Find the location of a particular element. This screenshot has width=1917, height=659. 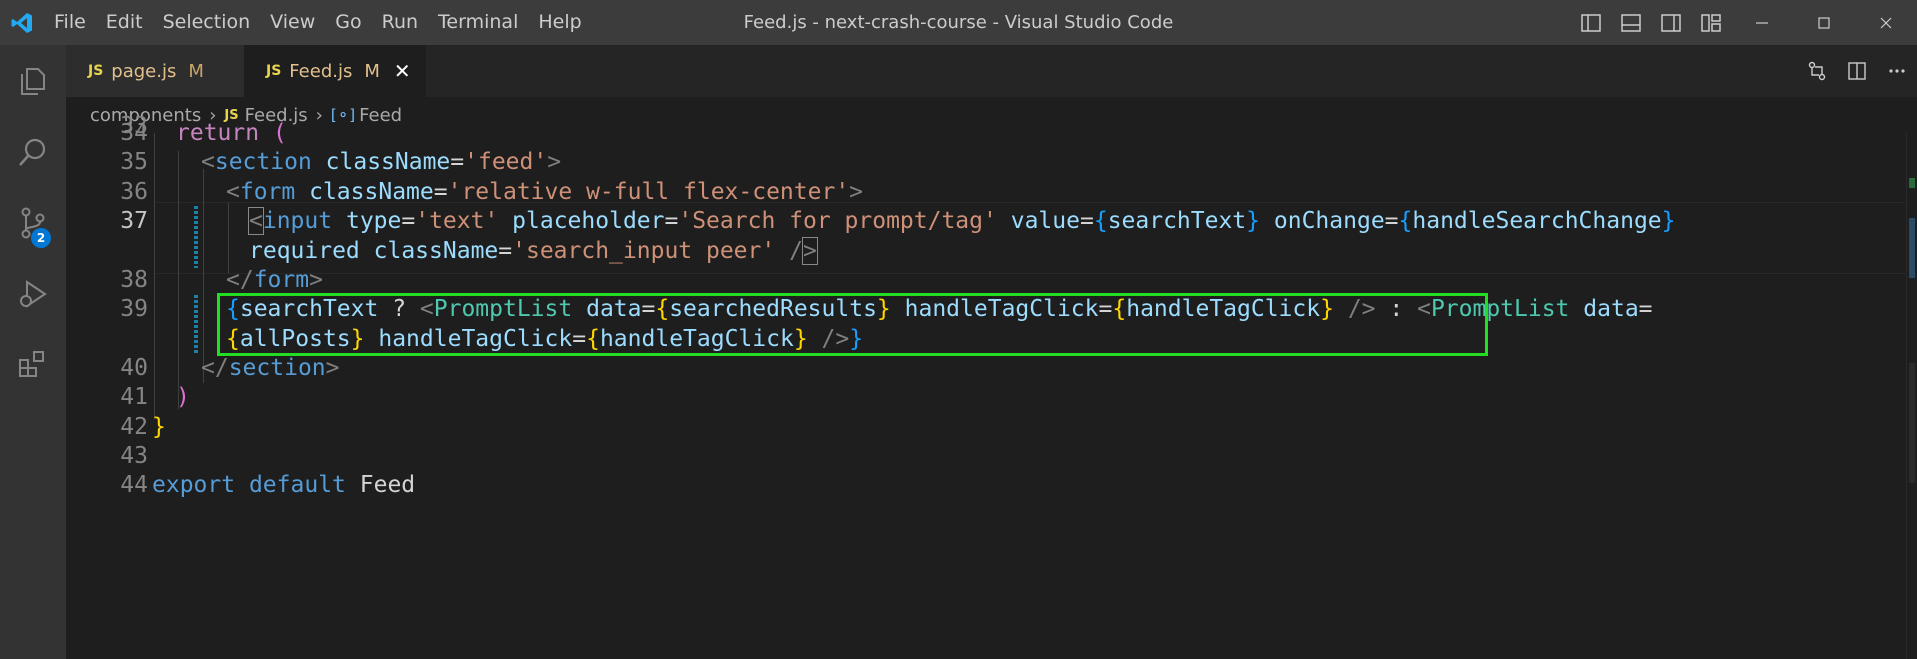

menu-terminal: Terminal is located at coordinates (478, 22).